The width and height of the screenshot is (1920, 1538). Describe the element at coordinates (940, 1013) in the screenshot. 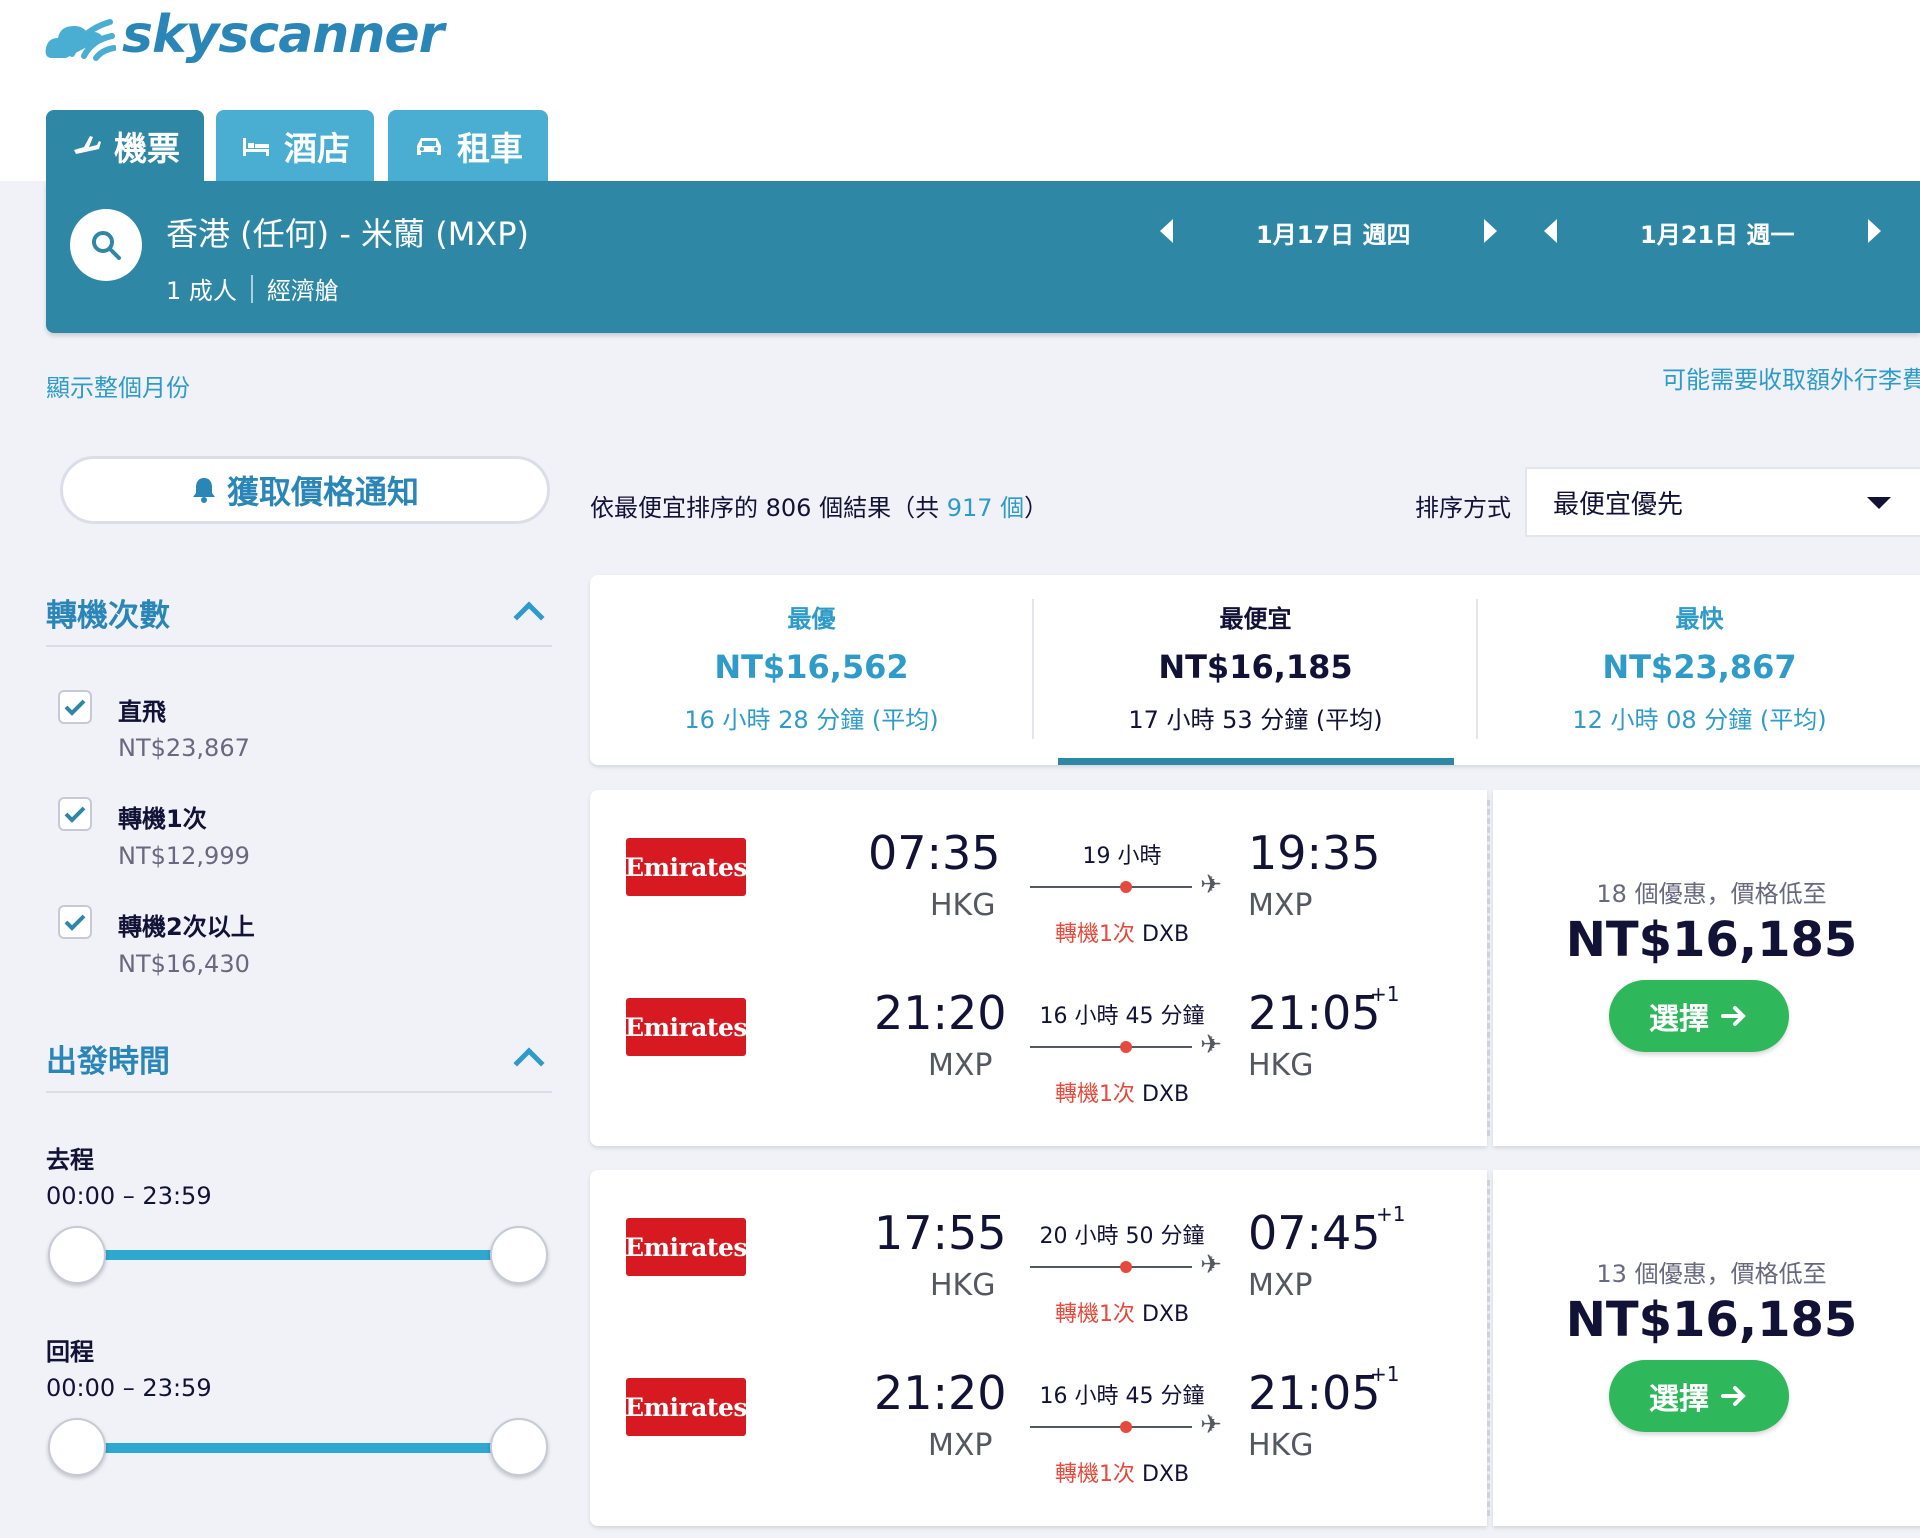

I see `departure-time: 21:20` at that location.